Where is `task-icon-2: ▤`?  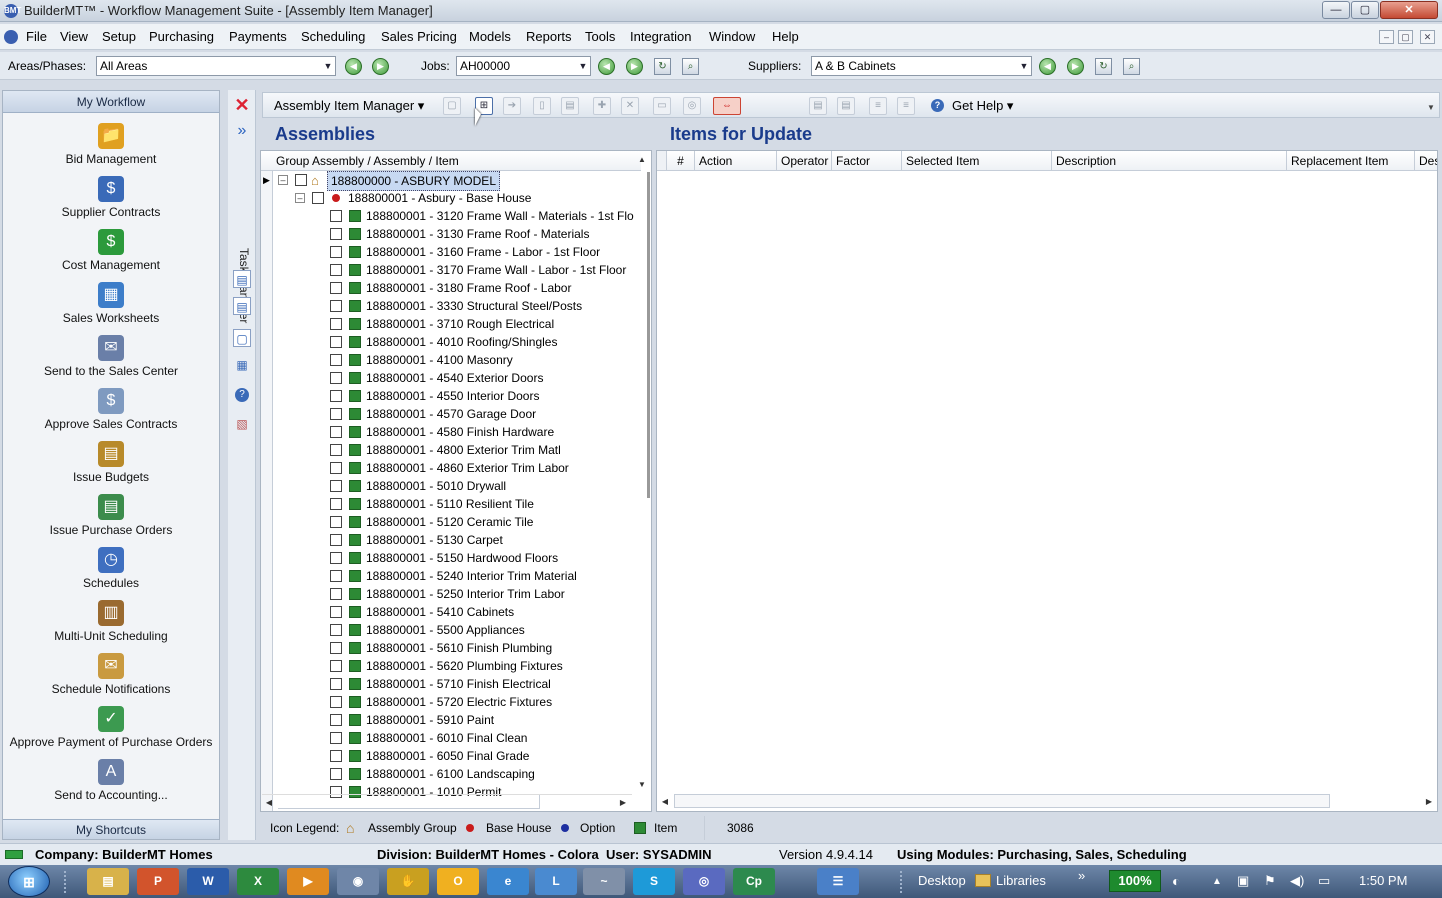 task-icon-2: ▤ is located at coordinates (242, 306).